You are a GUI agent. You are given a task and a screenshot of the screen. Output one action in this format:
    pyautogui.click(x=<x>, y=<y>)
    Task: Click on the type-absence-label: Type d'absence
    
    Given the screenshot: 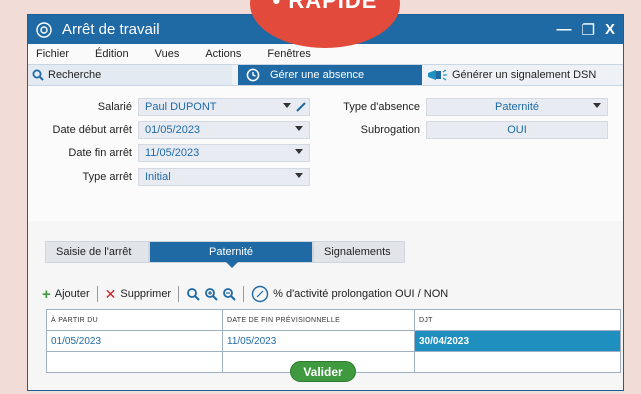 What is the action you would take?
    pyautogui.click(x=381, y=107)
    